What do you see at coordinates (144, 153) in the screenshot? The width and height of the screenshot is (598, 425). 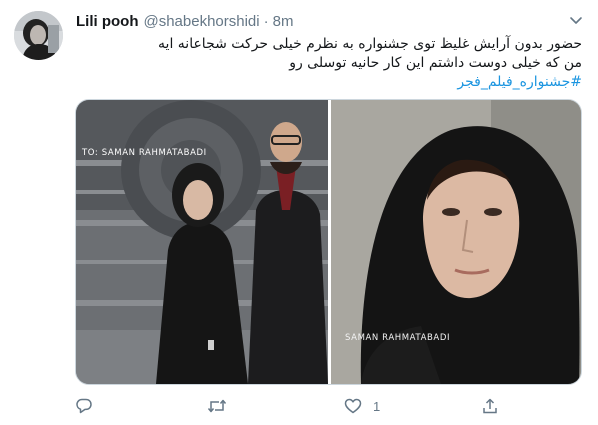 I see `photo-watermark: TO: SAMAN RAHMATABADI` at bounding box center [144, 153].